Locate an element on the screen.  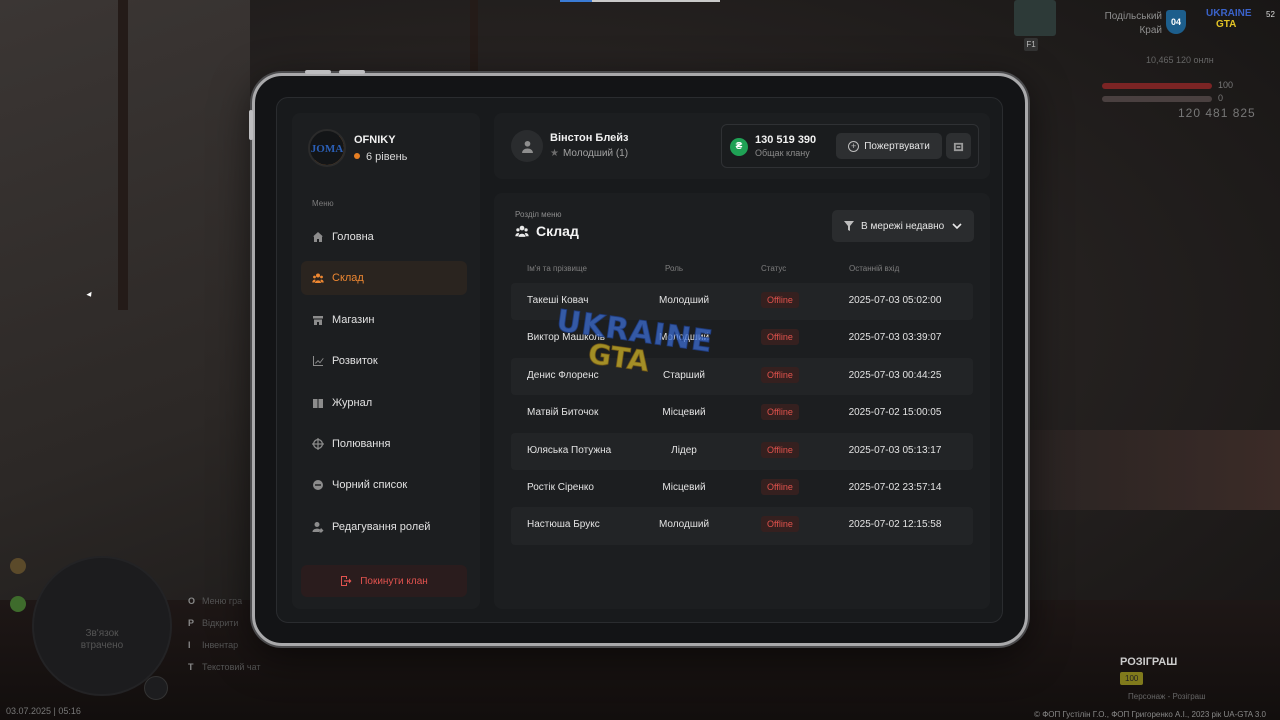
filter-dropdown: В мережі недавно is located at coordinates (903, 226).